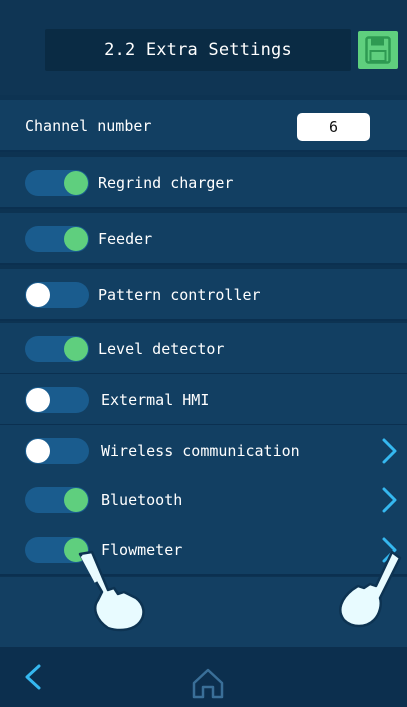 The height and width of the screenshot is (707, 407). I want to click on channel-number-label: Channel number, so click(88, 126).